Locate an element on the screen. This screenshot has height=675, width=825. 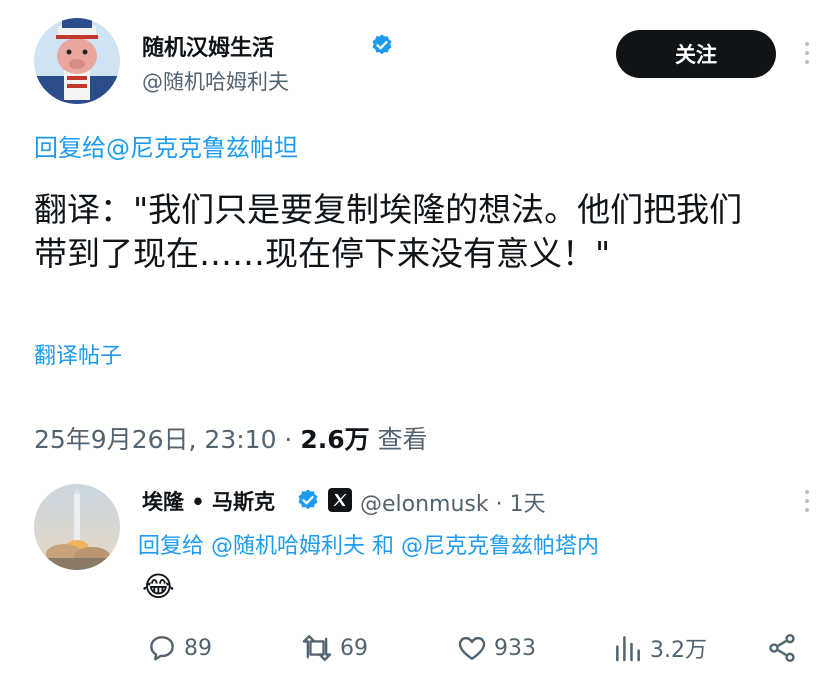
like-action: 933 is located at coordinates (496, 648).